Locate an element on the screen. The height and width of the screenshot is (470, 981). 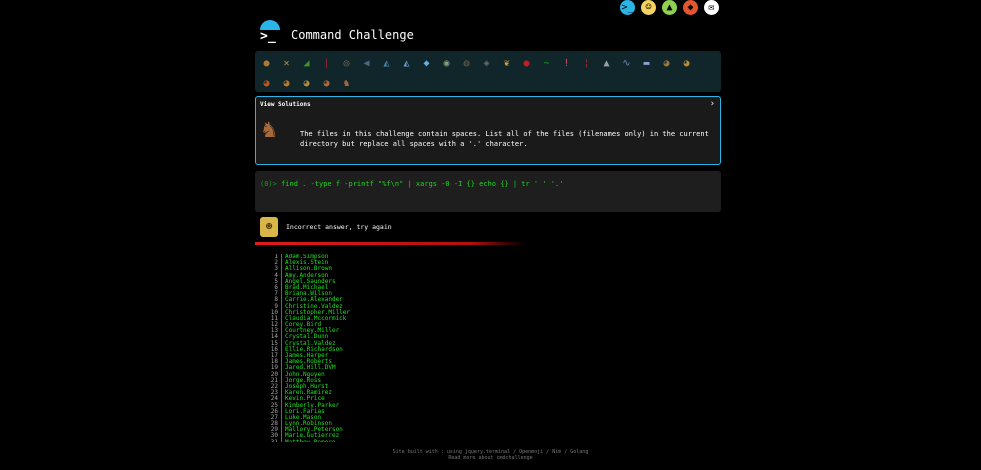
challenge-icon: ◀ is located at coordinates (366, 63).